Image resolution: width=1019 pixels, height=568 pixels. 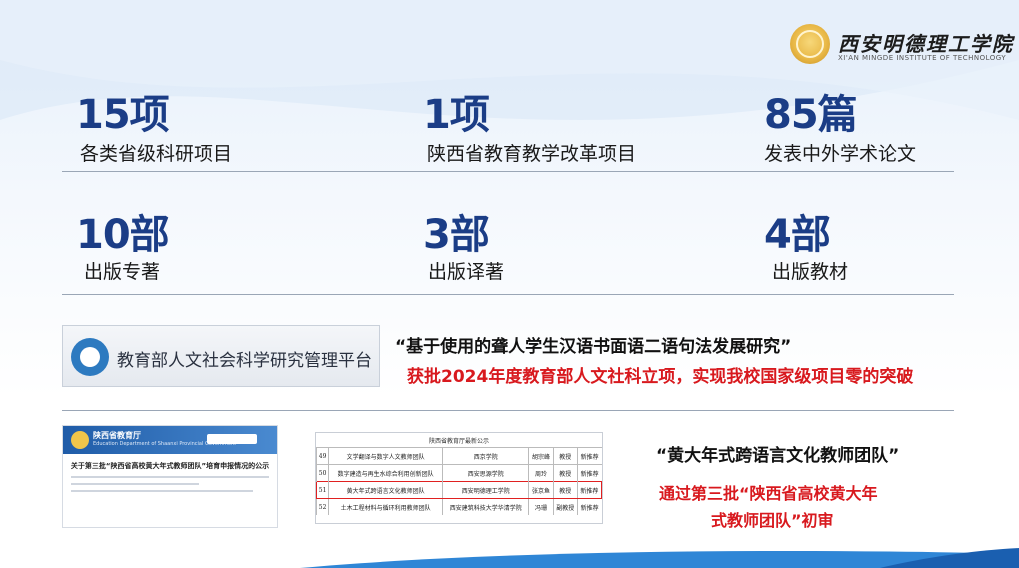 What do you see at coordinates (122, 272) in the screenshot?
I see `stat-label: 出版专著` at bounding box center [122, 272].